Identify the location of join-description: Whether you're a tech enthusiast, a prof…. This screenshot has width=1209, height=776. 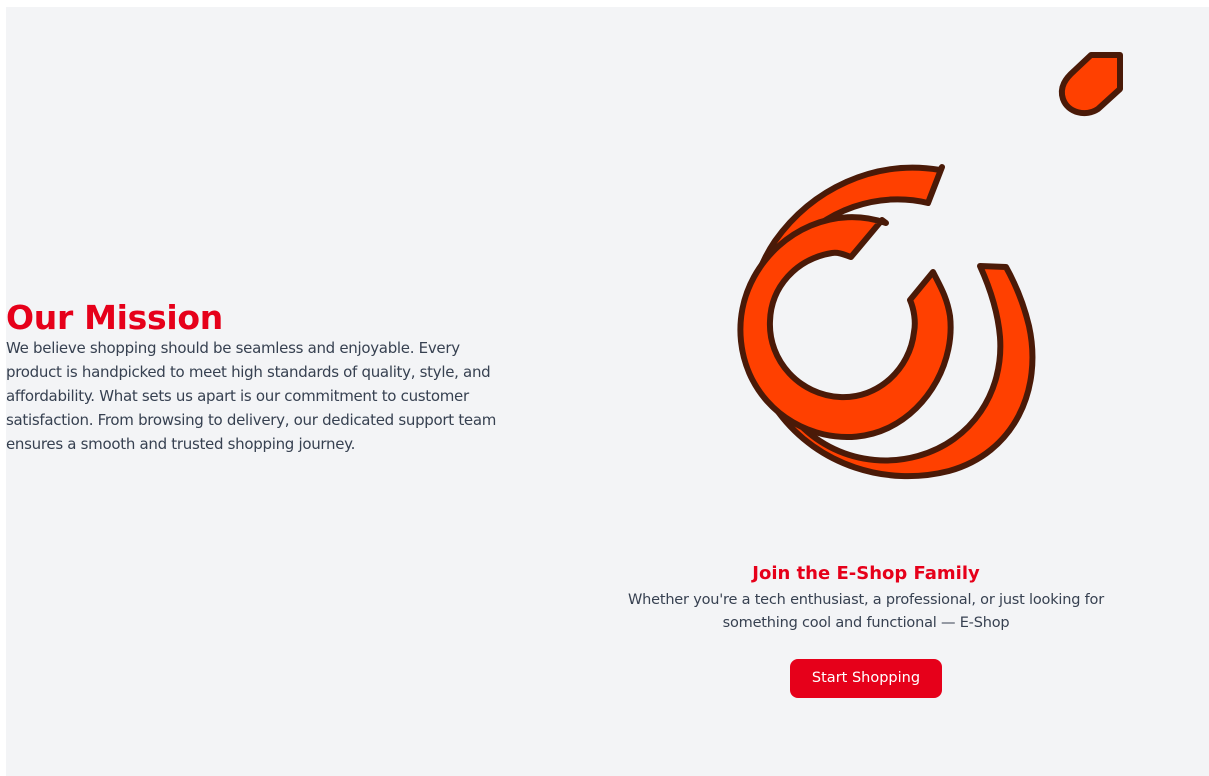
(865, 611).